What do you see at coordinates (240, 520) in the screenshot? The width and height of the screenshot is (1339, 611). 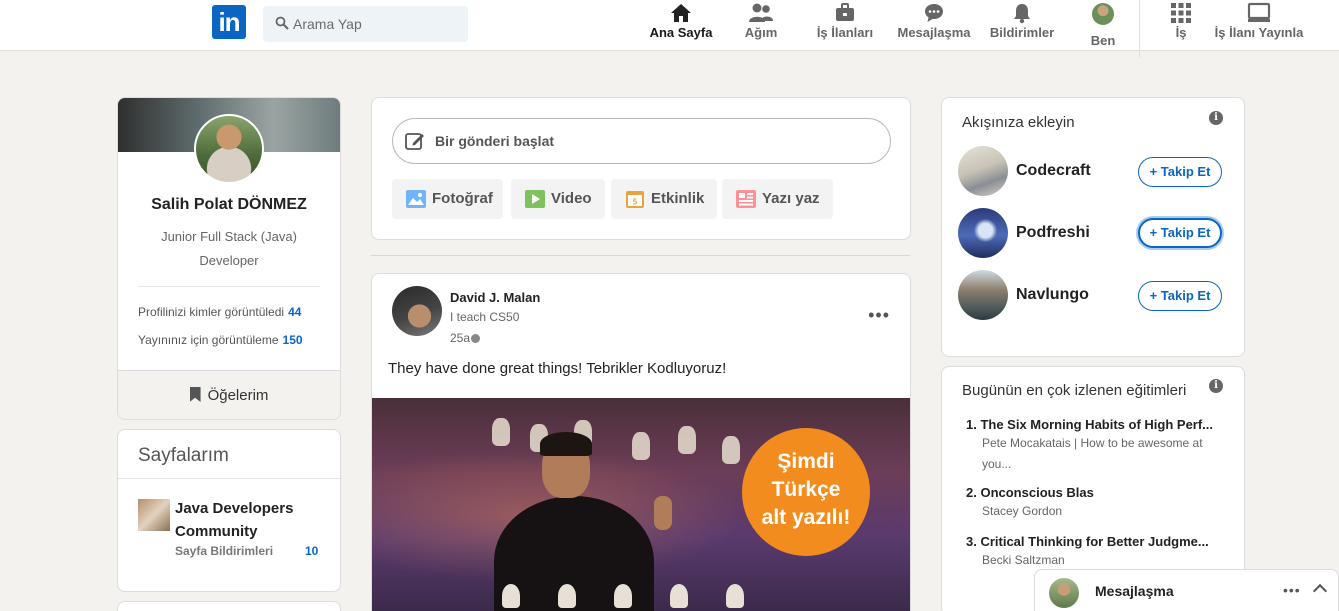 I see `page-name: Java Developers Community` at bounding box center [240, 520].